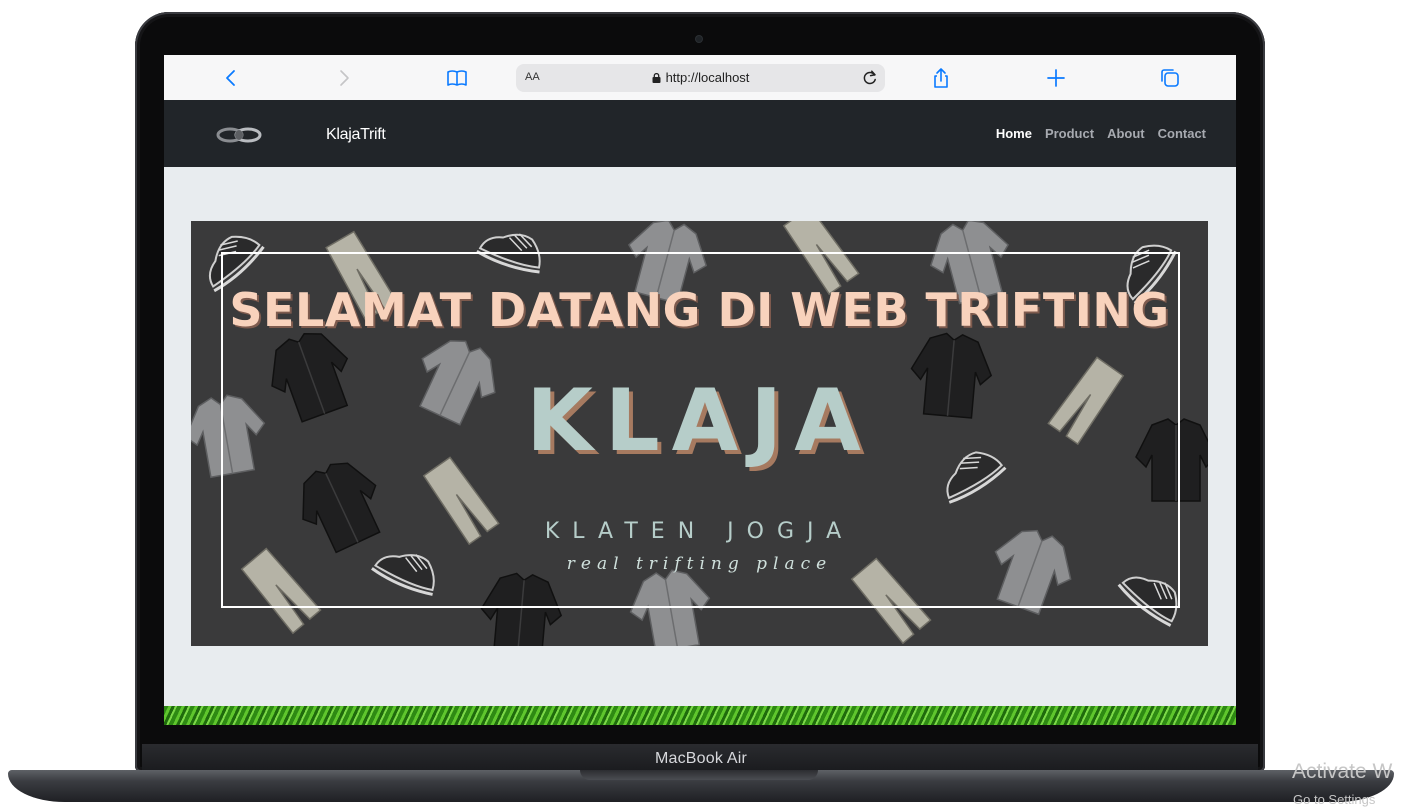  I want to click on bookmarks-icon, so click(457, 78).